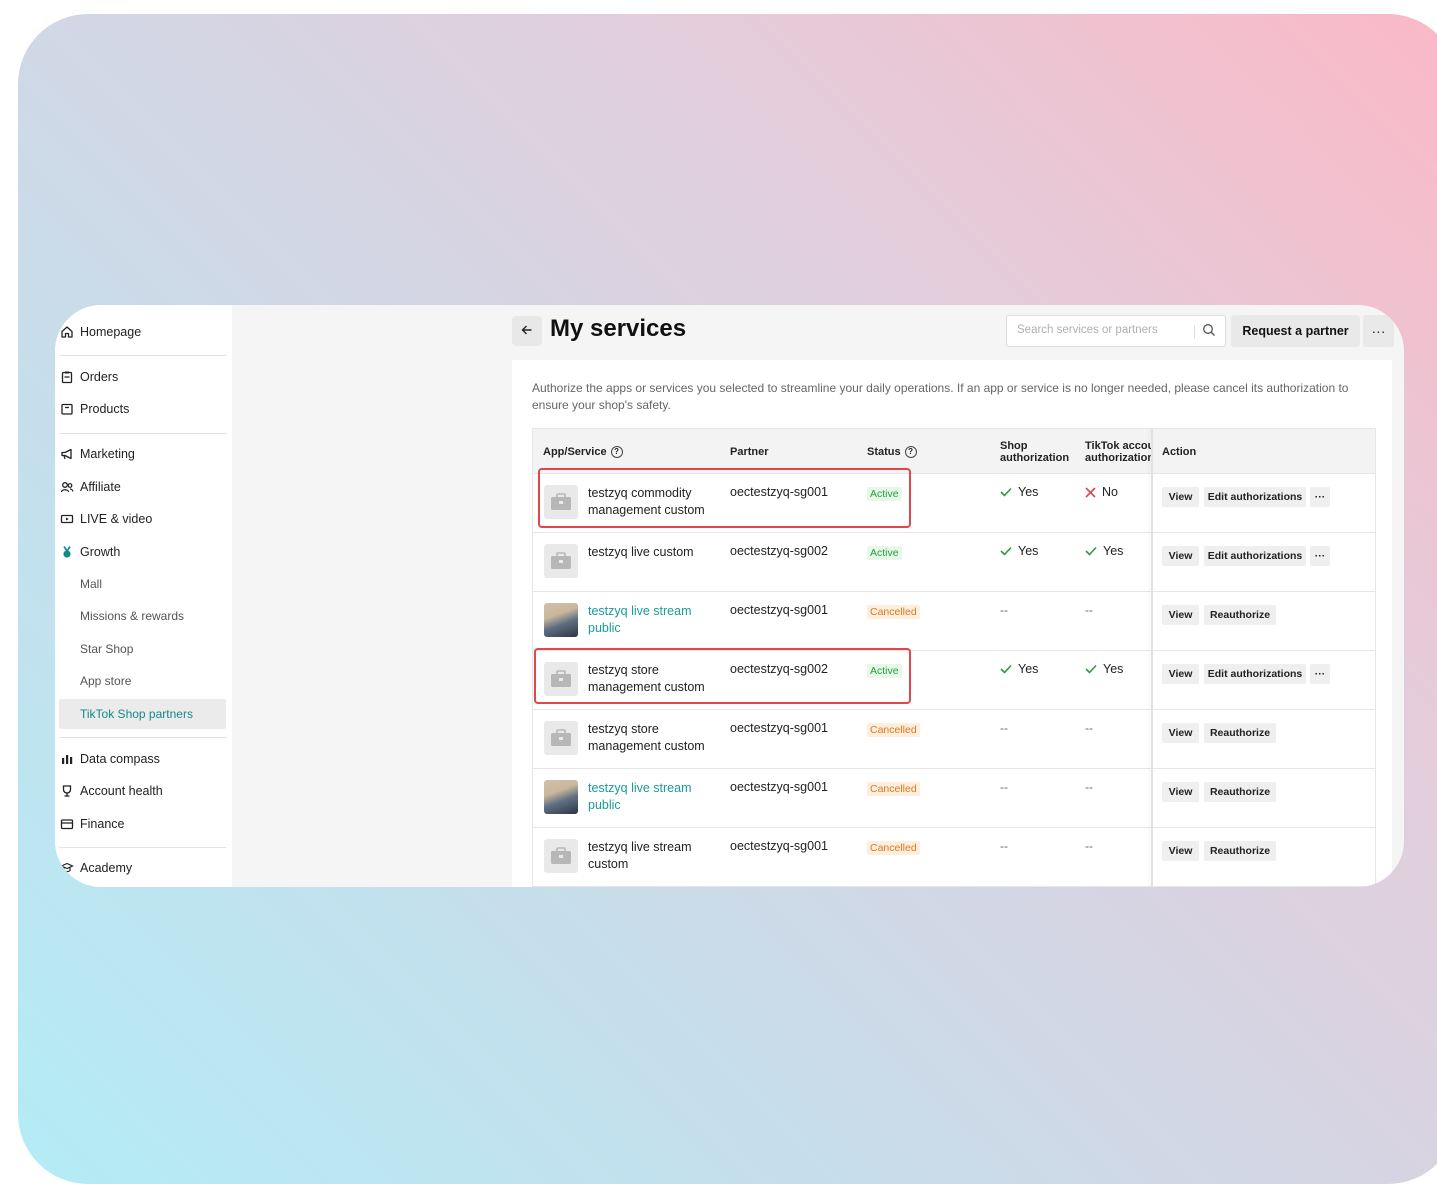 This screenshot has width=1437, height=1184. What do you see at coordinates (67, 487) in the screenshot?
I see `users-icon` at bounding box center [67, 487].